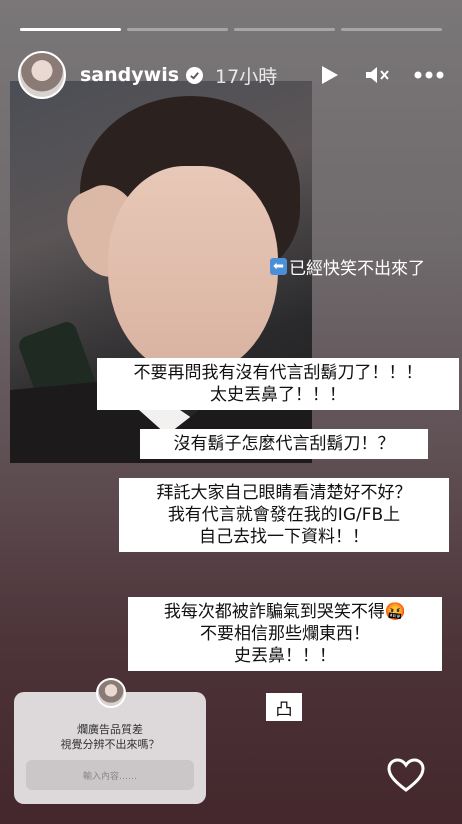  What do you see at coordinates (285, 656) in the screenshot?
I see `caption-line: 史丟鼻！！！` at bounding box center [285, 656].